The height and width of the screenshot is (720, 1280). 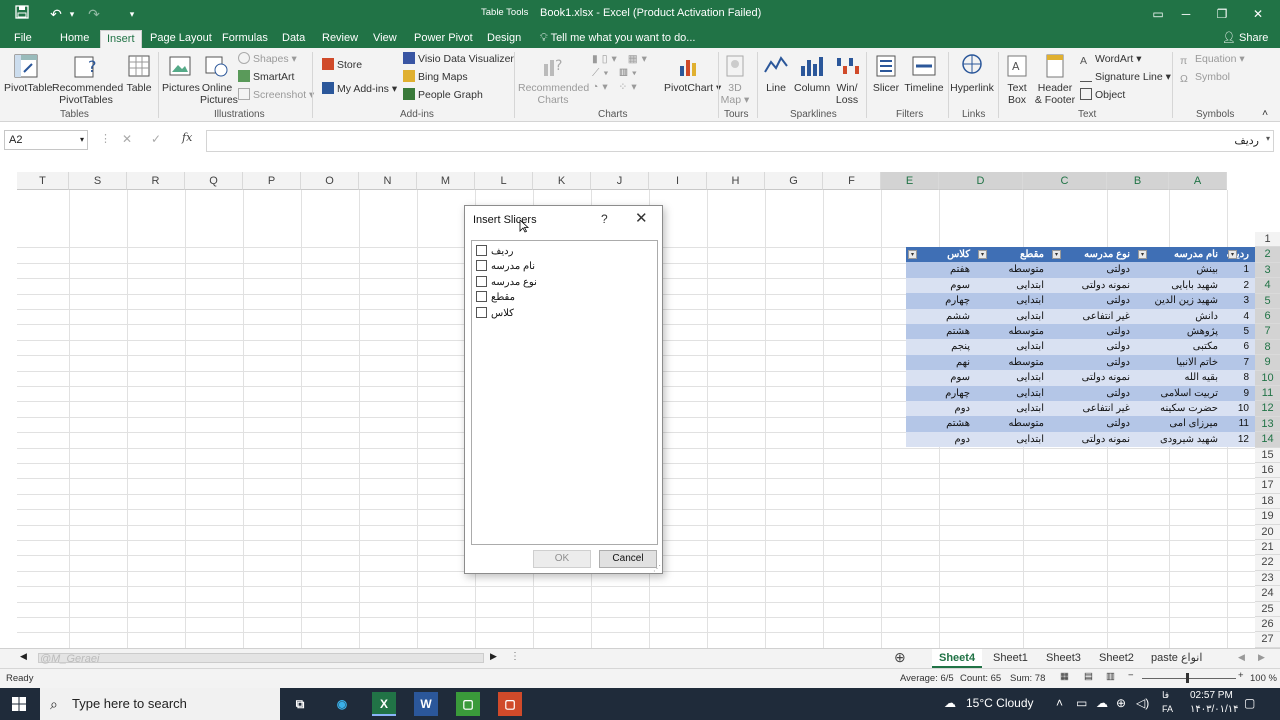 I want to click on page-layout-view-icon: ▤, so click(x=1088, y=676).